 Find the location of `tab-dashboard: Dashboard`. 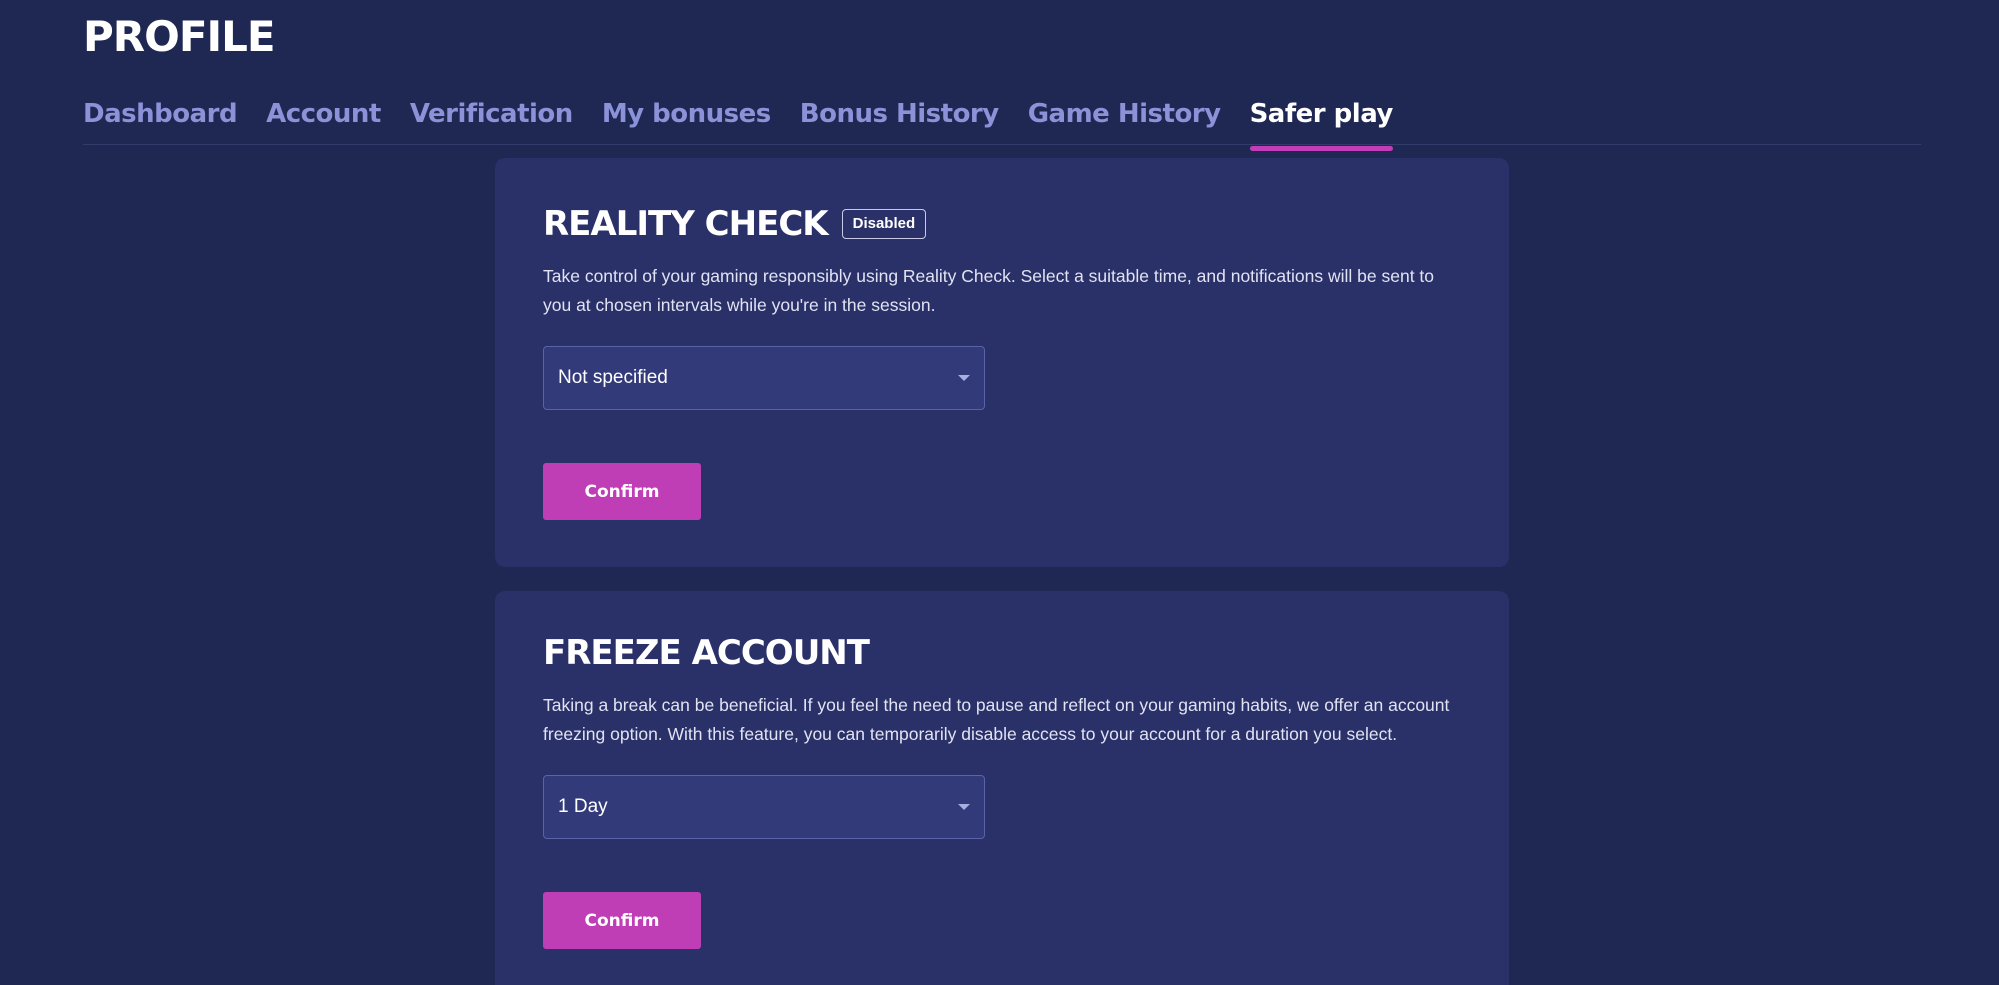

tab-dashboard: Dashboard is located at coordinates (160, 118).